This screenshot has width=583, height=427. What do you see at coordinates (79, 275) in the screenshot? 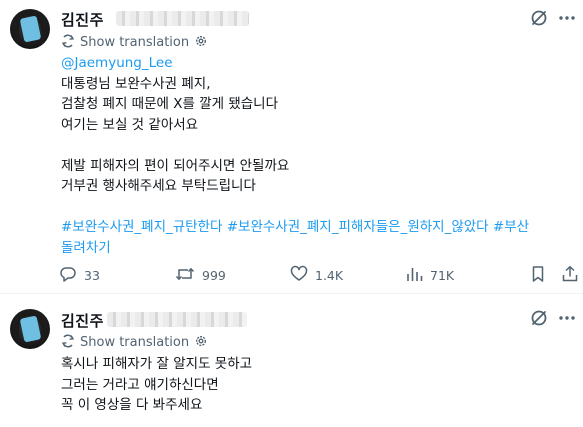
I see `reply-button: 33` at bounding box center [79, 275].